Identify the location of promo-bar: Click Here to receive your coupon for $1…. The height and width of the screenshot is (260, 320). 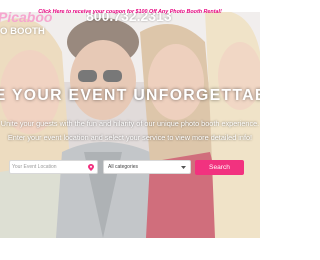
(130, 7).